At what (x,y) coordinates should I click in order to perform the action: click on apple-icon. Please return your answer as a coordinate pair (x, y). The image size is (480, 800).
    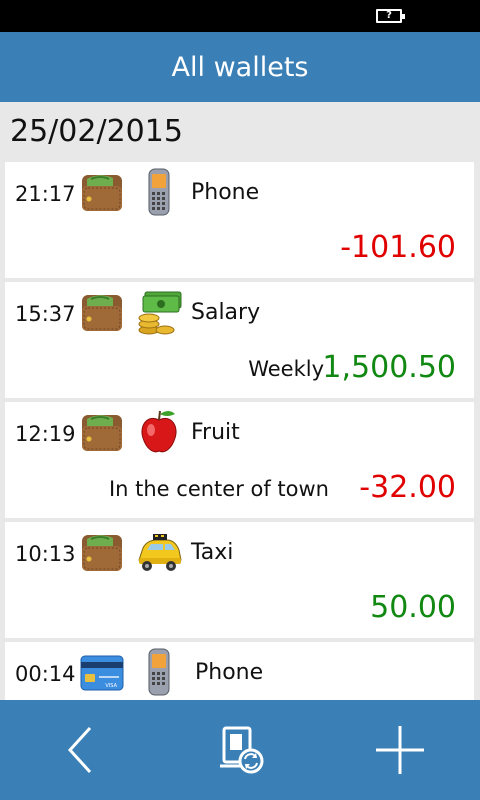
    Looking at the image, I should click on (159, 431).